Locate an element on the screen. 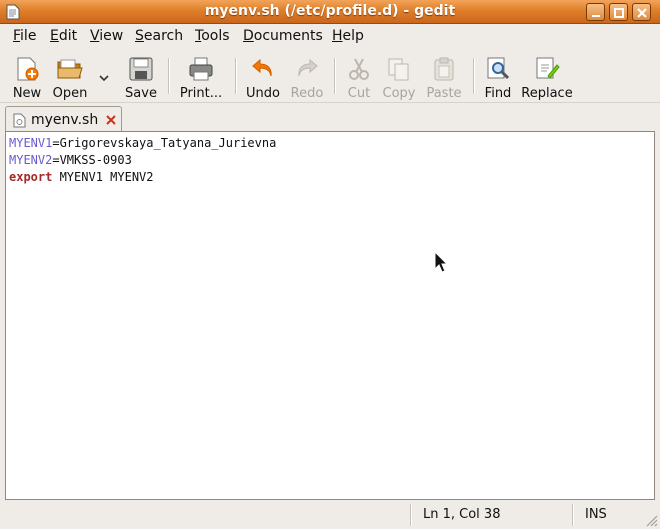 This screenshot has height=529, width=660. title-bar: myenv.sh (/etc/profile.d) - gedit is located at coordinates (330, 12).